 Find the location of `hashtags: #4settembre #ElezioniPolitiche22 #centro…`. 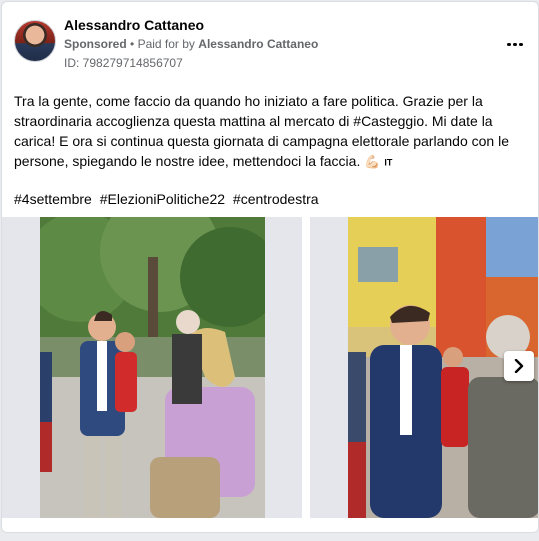

hashtags: #4settembre #ElezioniPolitiche22 #centro… is located at coordinates (168, 199).